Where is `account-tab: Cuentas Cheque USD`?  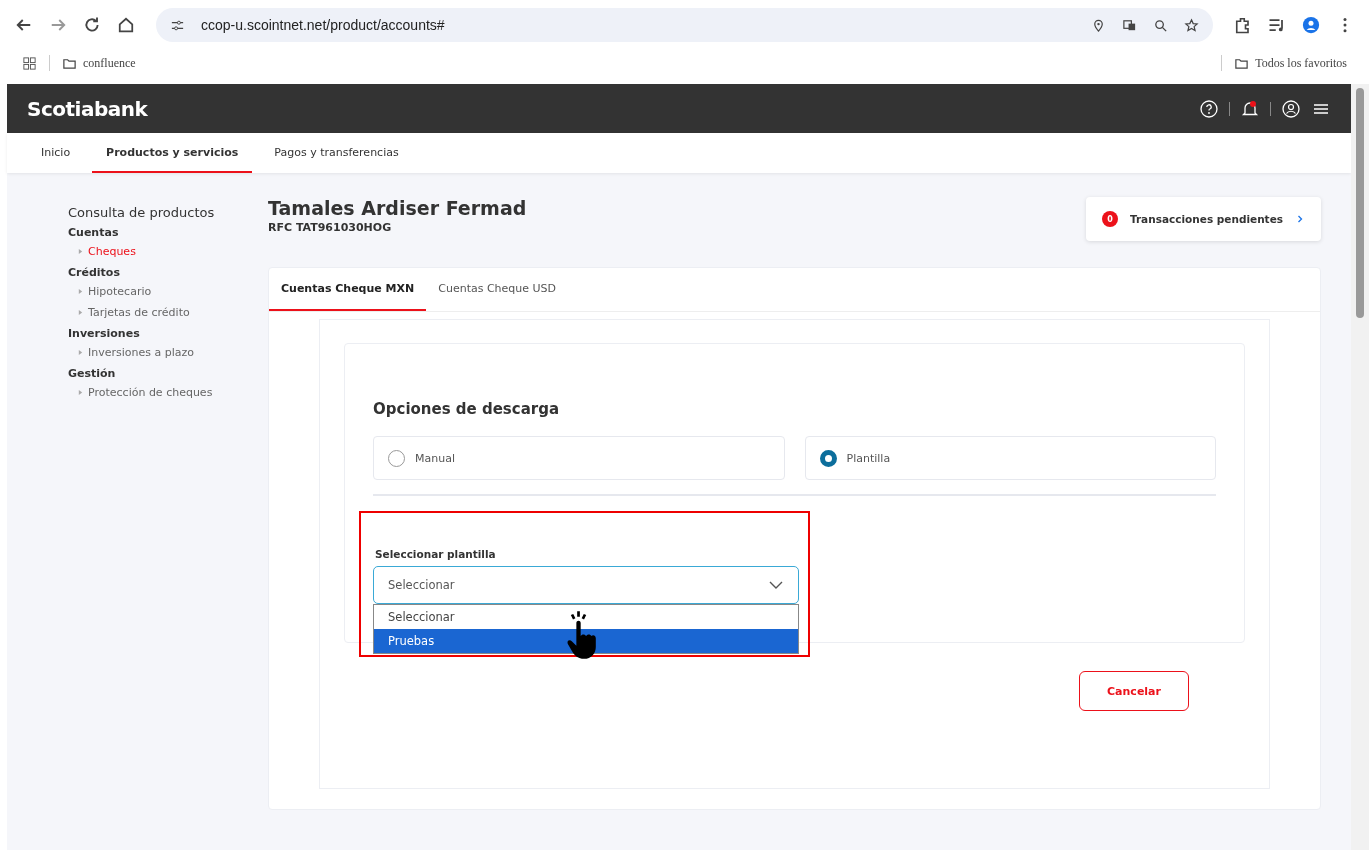
account-tab: Cuentas Cheque USD is located at coordinates (497, 289).